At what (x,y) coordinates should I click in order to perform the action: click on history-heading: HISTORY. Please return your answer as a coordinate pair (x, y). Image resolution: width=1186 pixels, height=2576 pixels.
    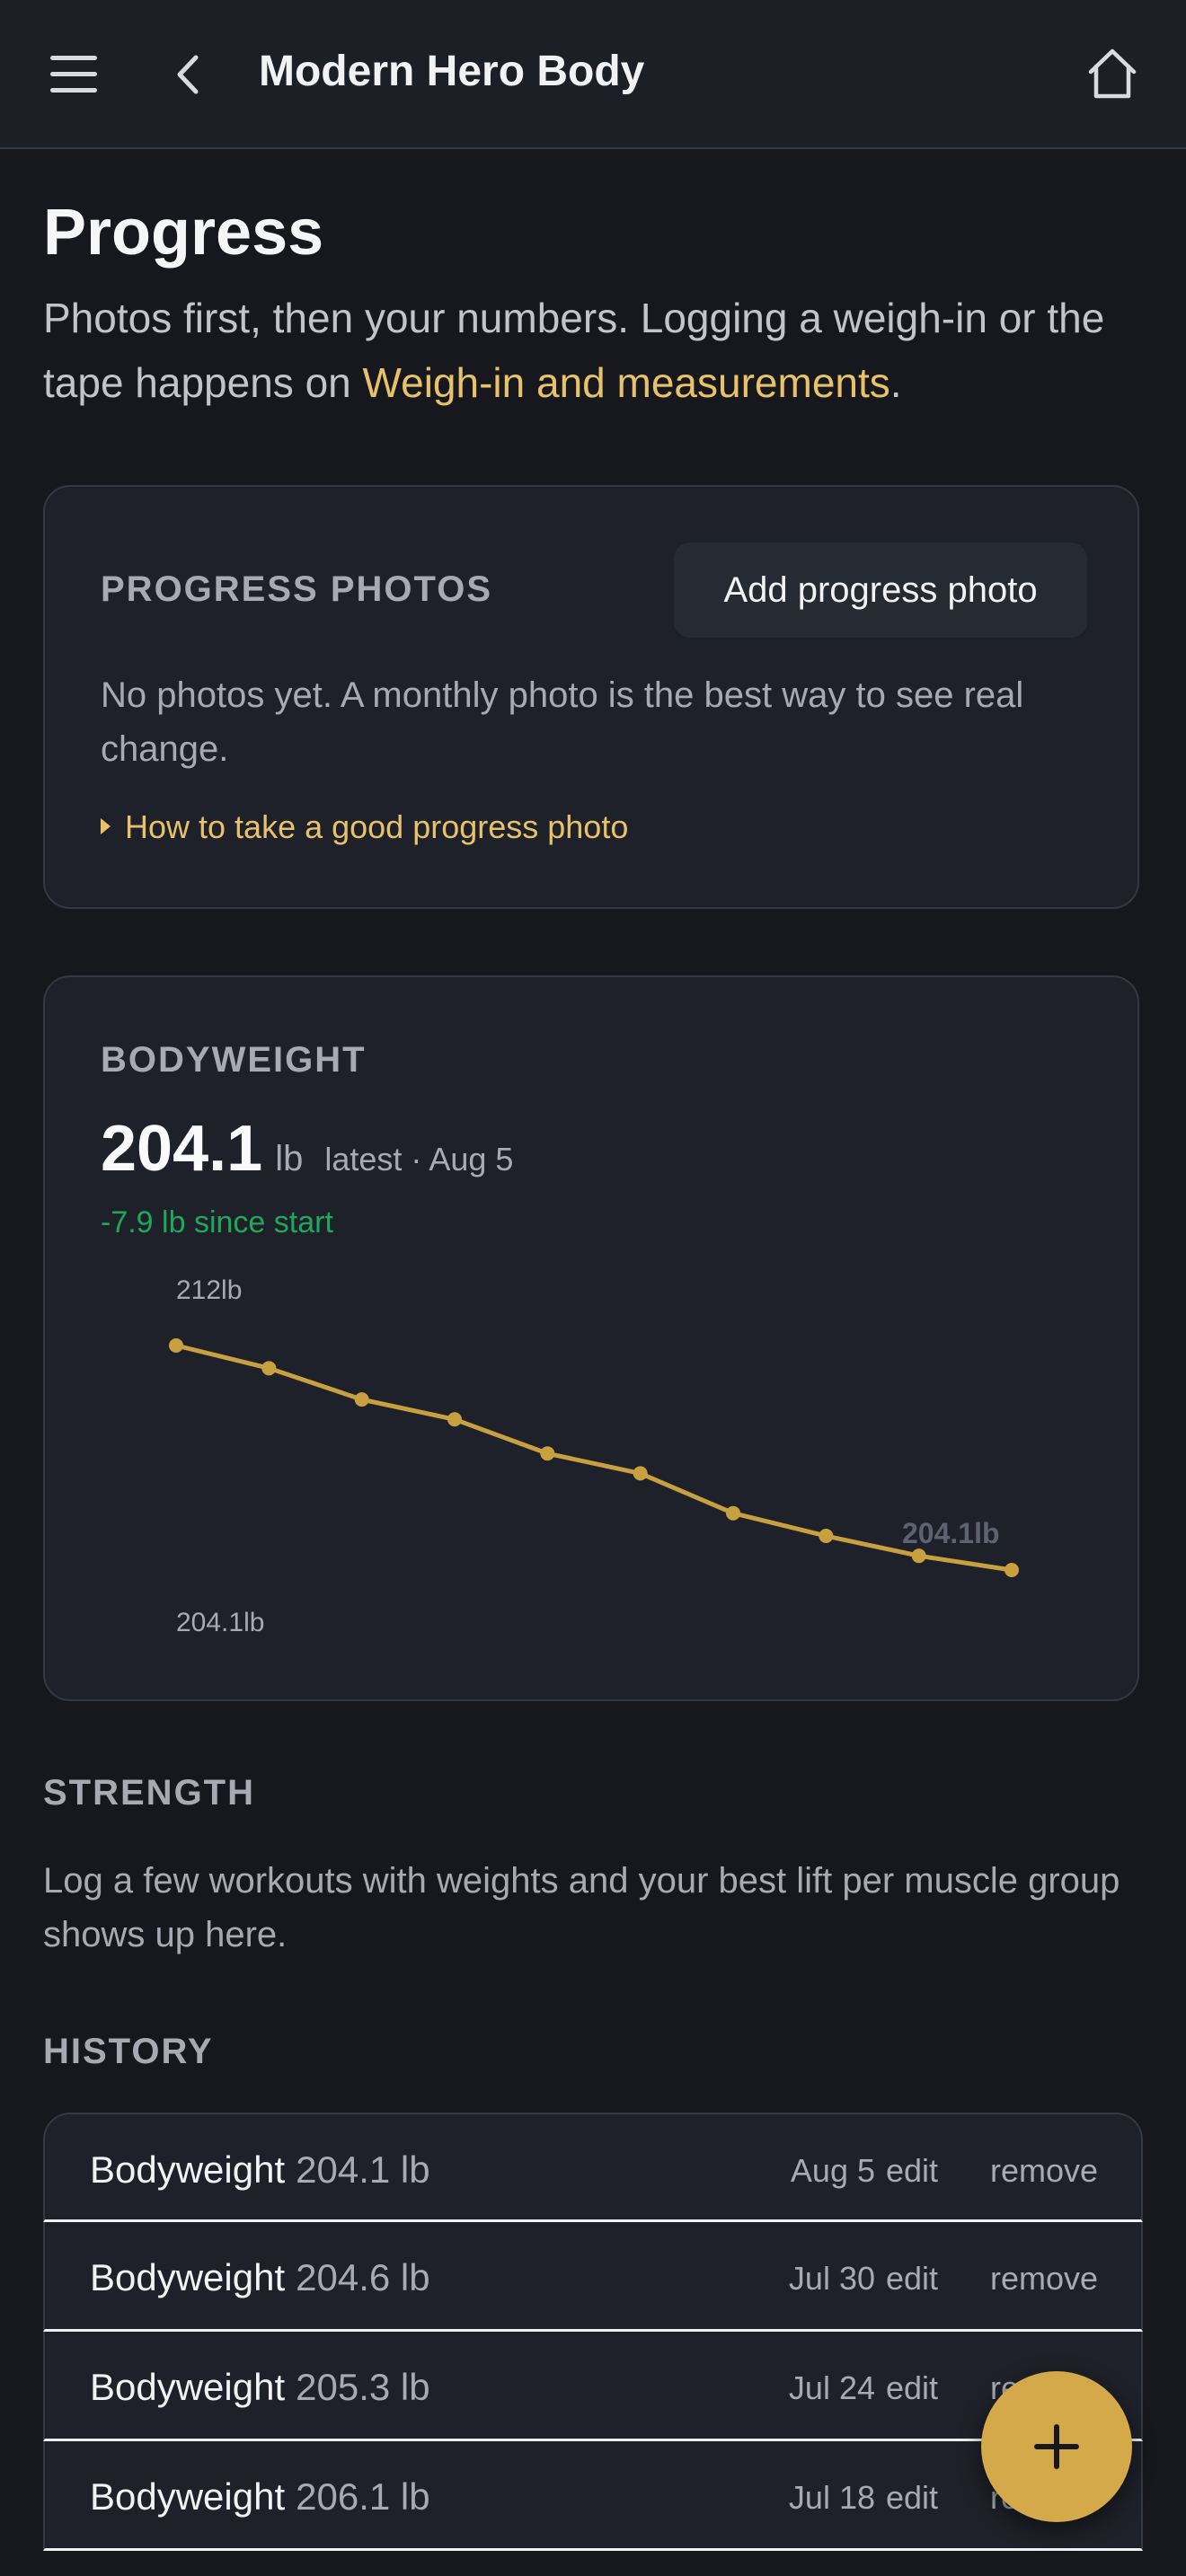
    Looking at the image, I should click on (128, 2051).